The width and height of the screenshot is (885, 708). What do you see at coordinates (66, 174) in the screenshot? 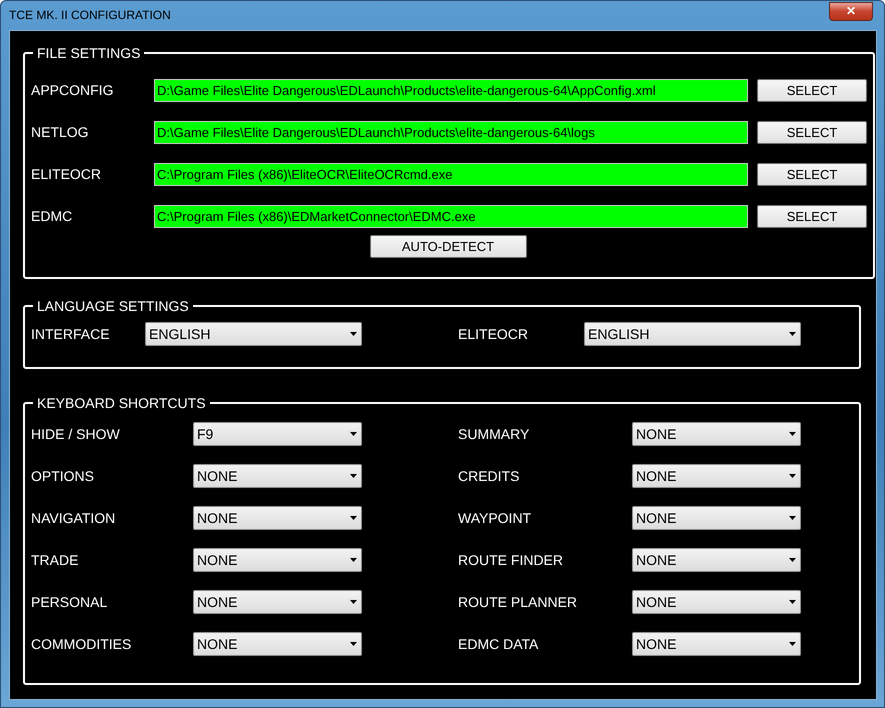
I see `field-label: ELITEOCR` at bounding box center [66, 174].